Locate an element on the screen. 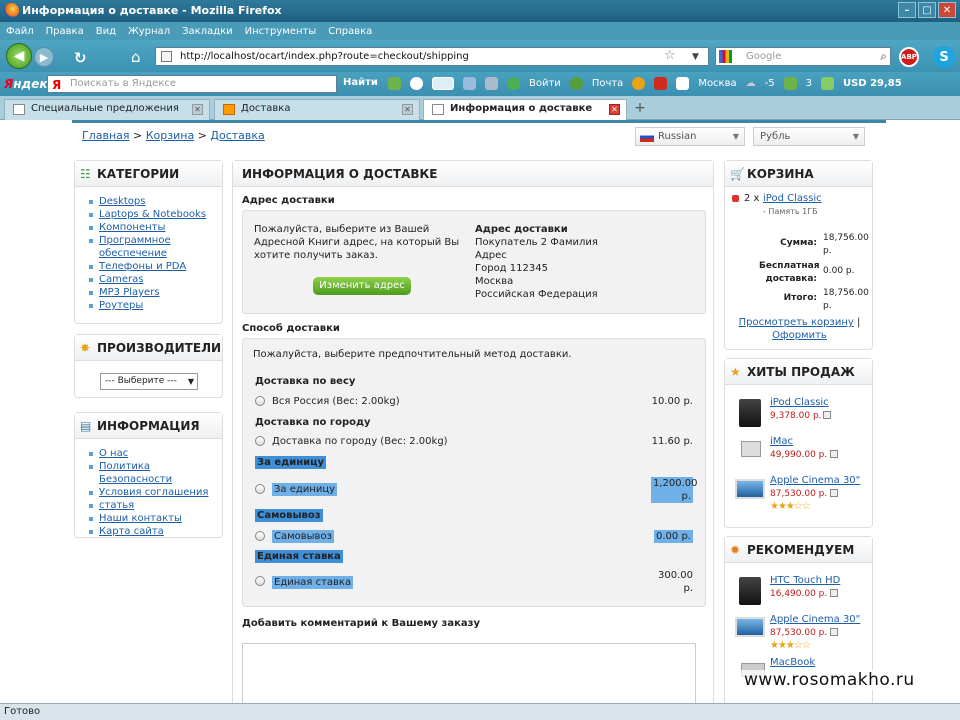 This screenshot has height=720, width=960. info-link: статья is located at coordinates (155, 505).